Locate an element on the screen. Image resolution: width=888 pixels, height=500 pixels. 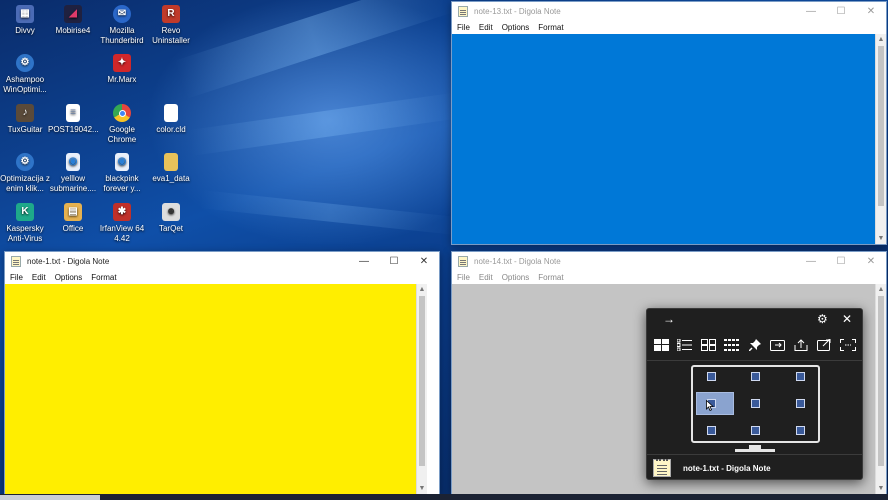
panel-divider is located at coordinates (754, 360).